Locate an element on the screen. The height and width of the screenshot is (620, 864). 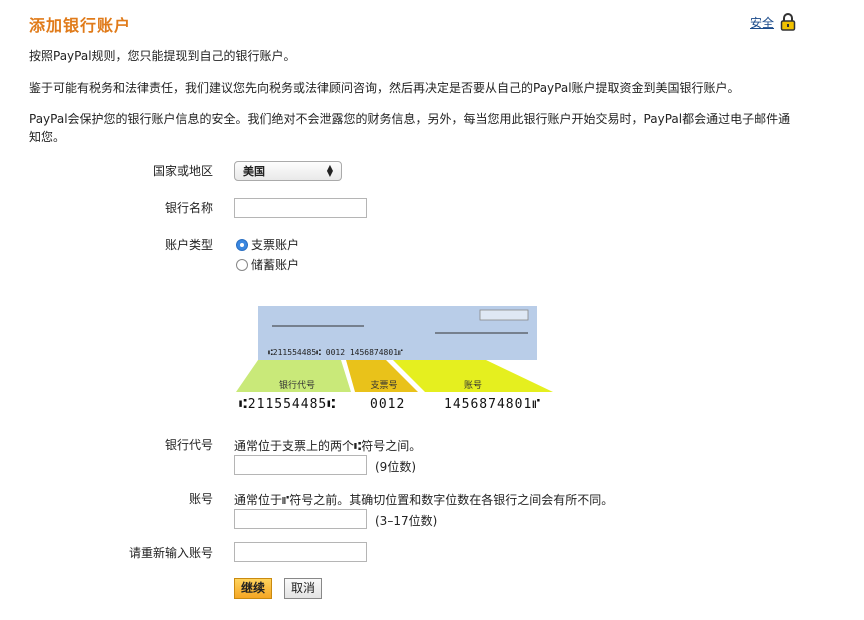
account-tag: 账号 is located at coordinates (473, 385).